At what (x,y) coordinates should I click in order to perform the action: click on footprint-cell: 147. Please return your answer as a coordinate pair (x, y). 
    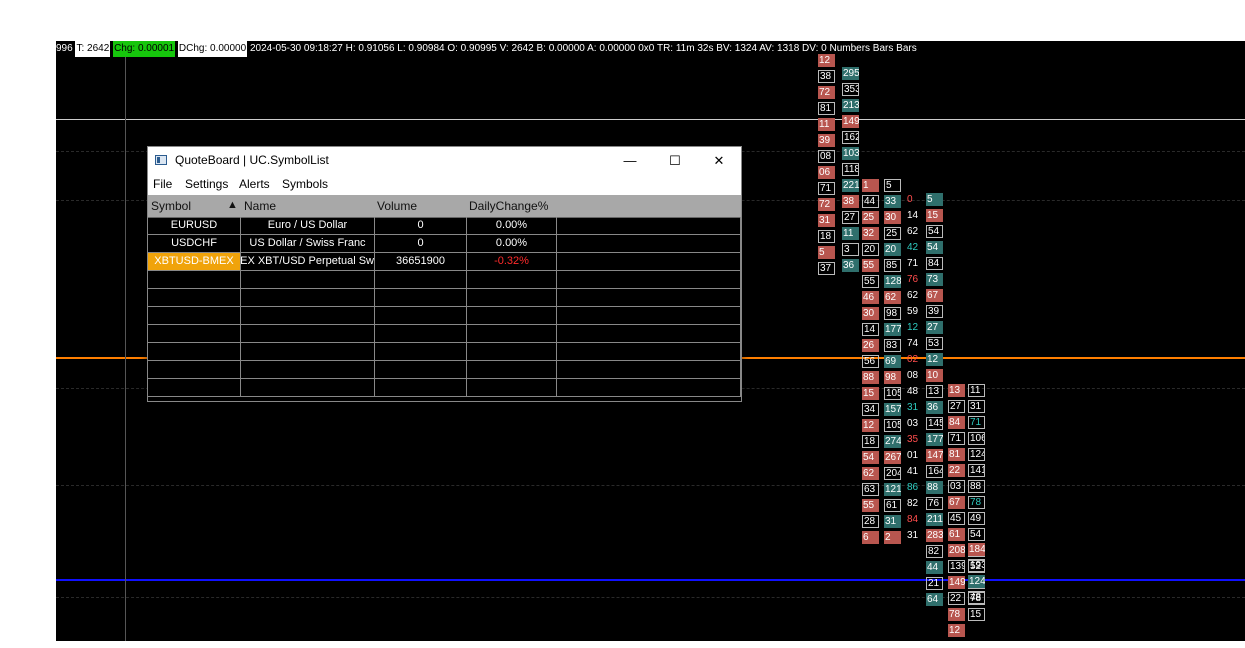
    Looking at the image, I should click on (934, 455).